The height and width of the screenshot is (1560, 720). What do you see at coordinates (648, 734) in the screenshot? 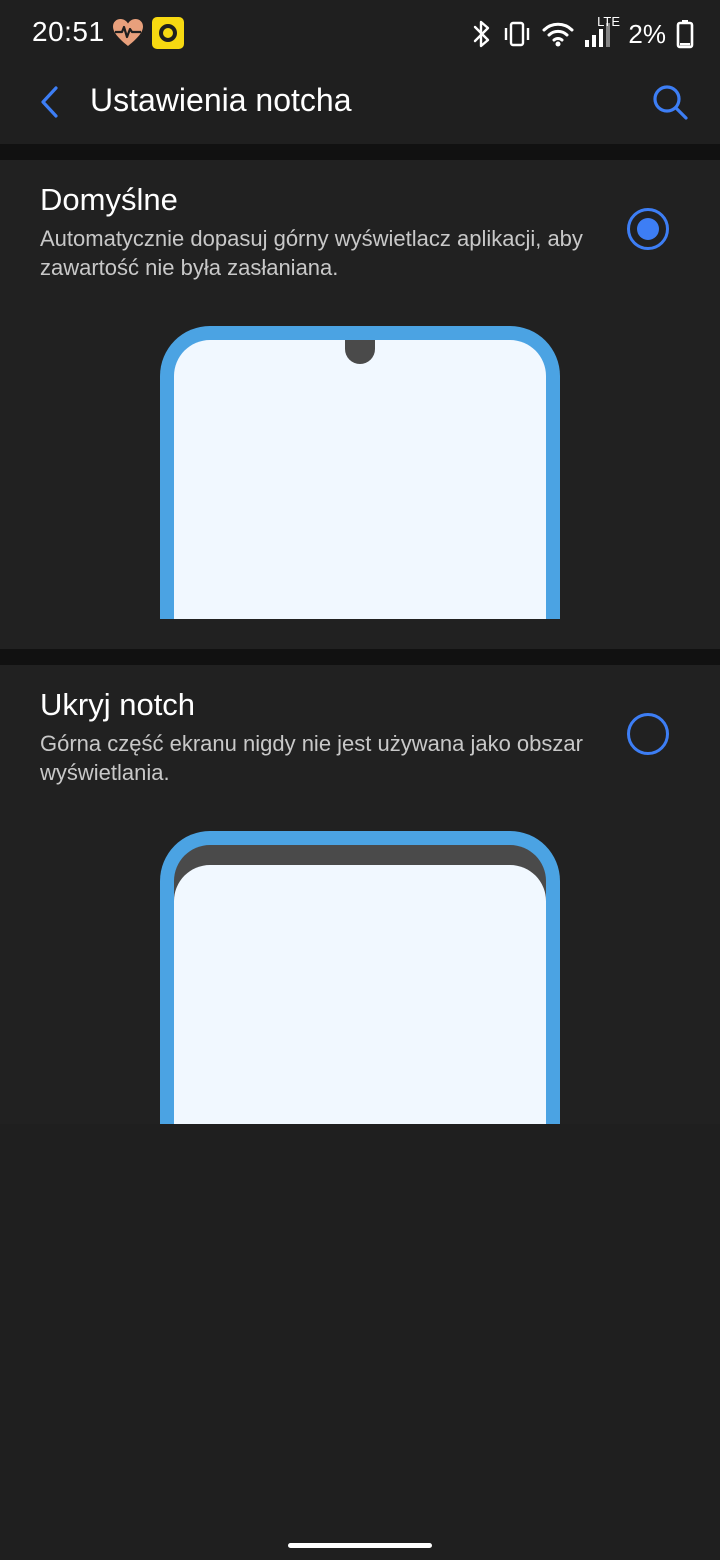
I see `radio-hide-notch` at bounding box center [648, 734].